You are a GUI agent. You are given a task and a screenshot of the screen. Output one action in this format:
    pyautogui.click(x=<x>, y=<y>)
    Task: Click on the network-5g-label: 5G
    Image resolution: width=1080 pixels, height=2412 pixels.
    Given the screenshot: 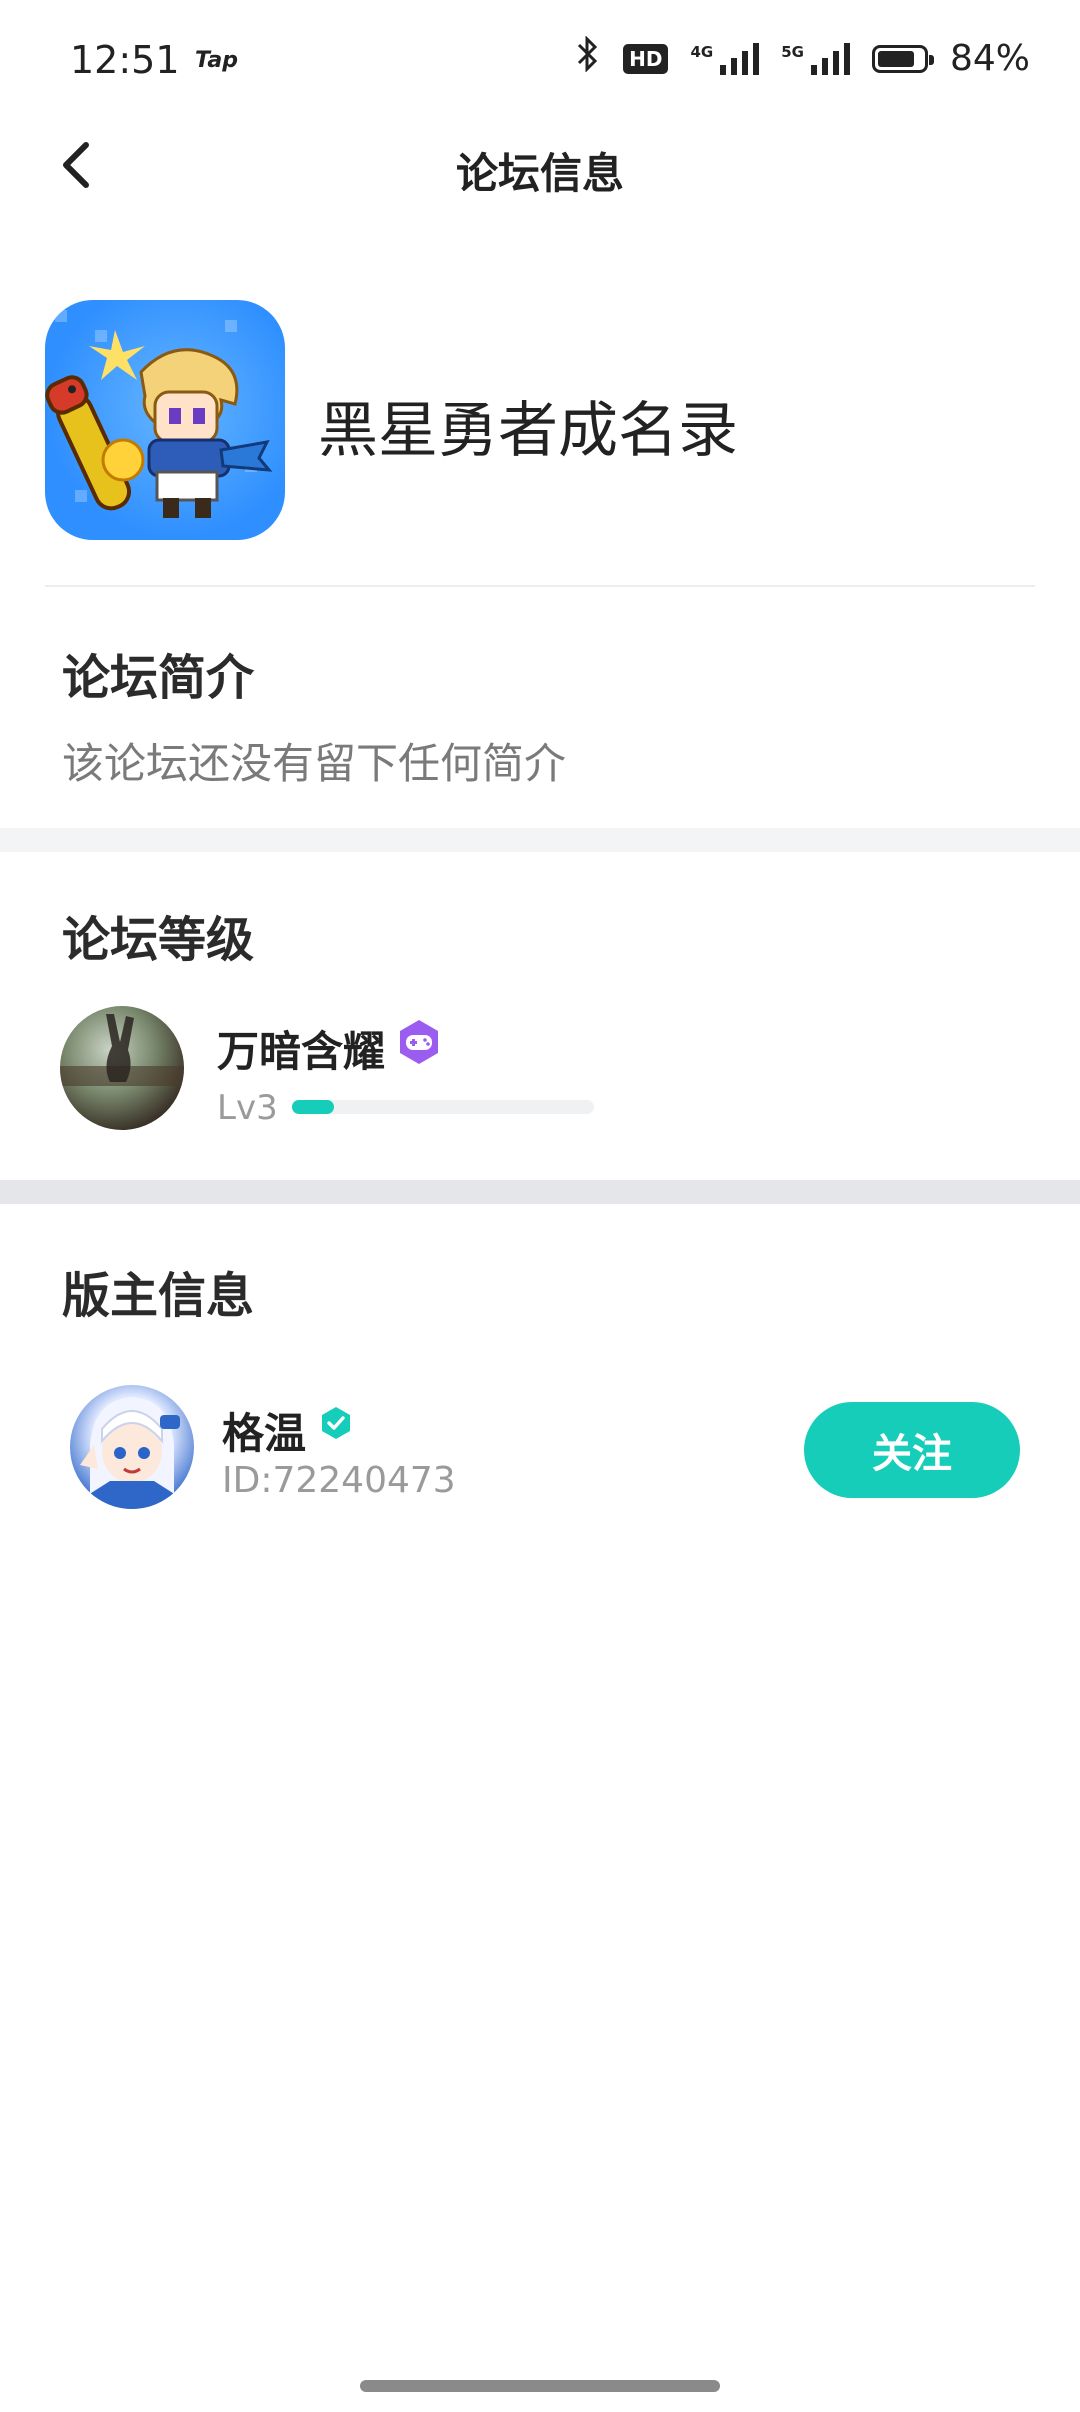 What is the action you would take?
    pyautogui.click(x=792, y=51)
    